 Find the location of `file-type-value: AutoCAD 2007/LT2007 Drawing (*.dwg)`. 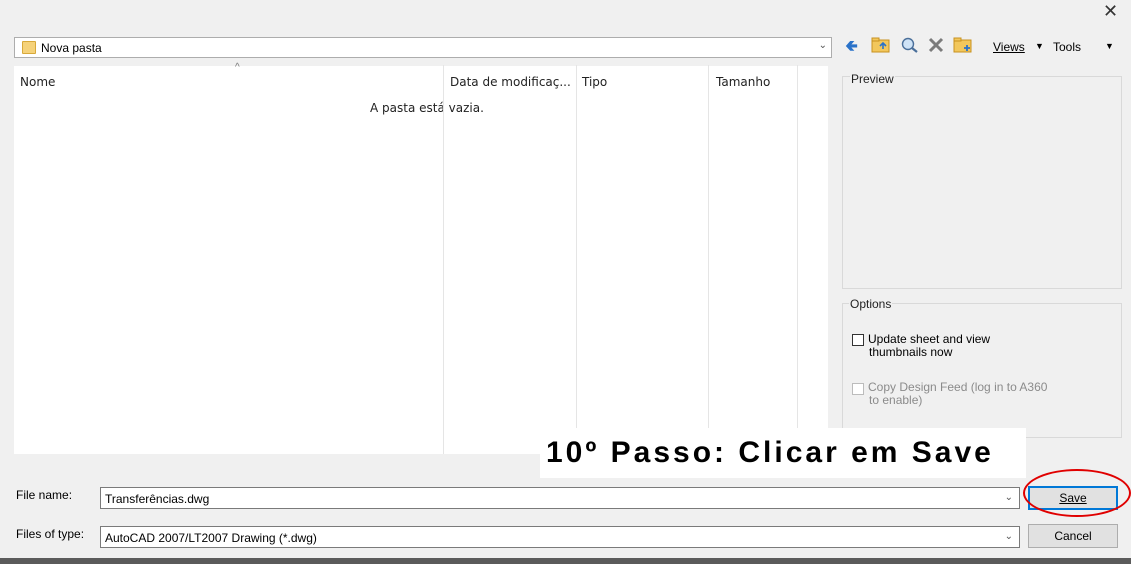

file-type-value: AutoCAD 2007/LT2007 Drawing (*.dwg) is located at coordinates (211, 538).